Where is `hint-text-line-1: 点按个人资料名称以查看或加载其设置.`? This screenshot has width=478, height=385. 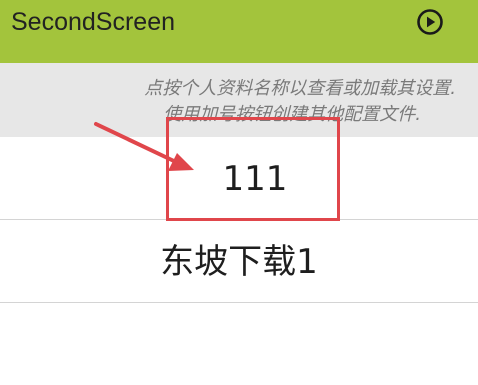
hint-text-line-1: 点按个人资料名称以查看或加载其设置. is located at coordinates (300, 88).